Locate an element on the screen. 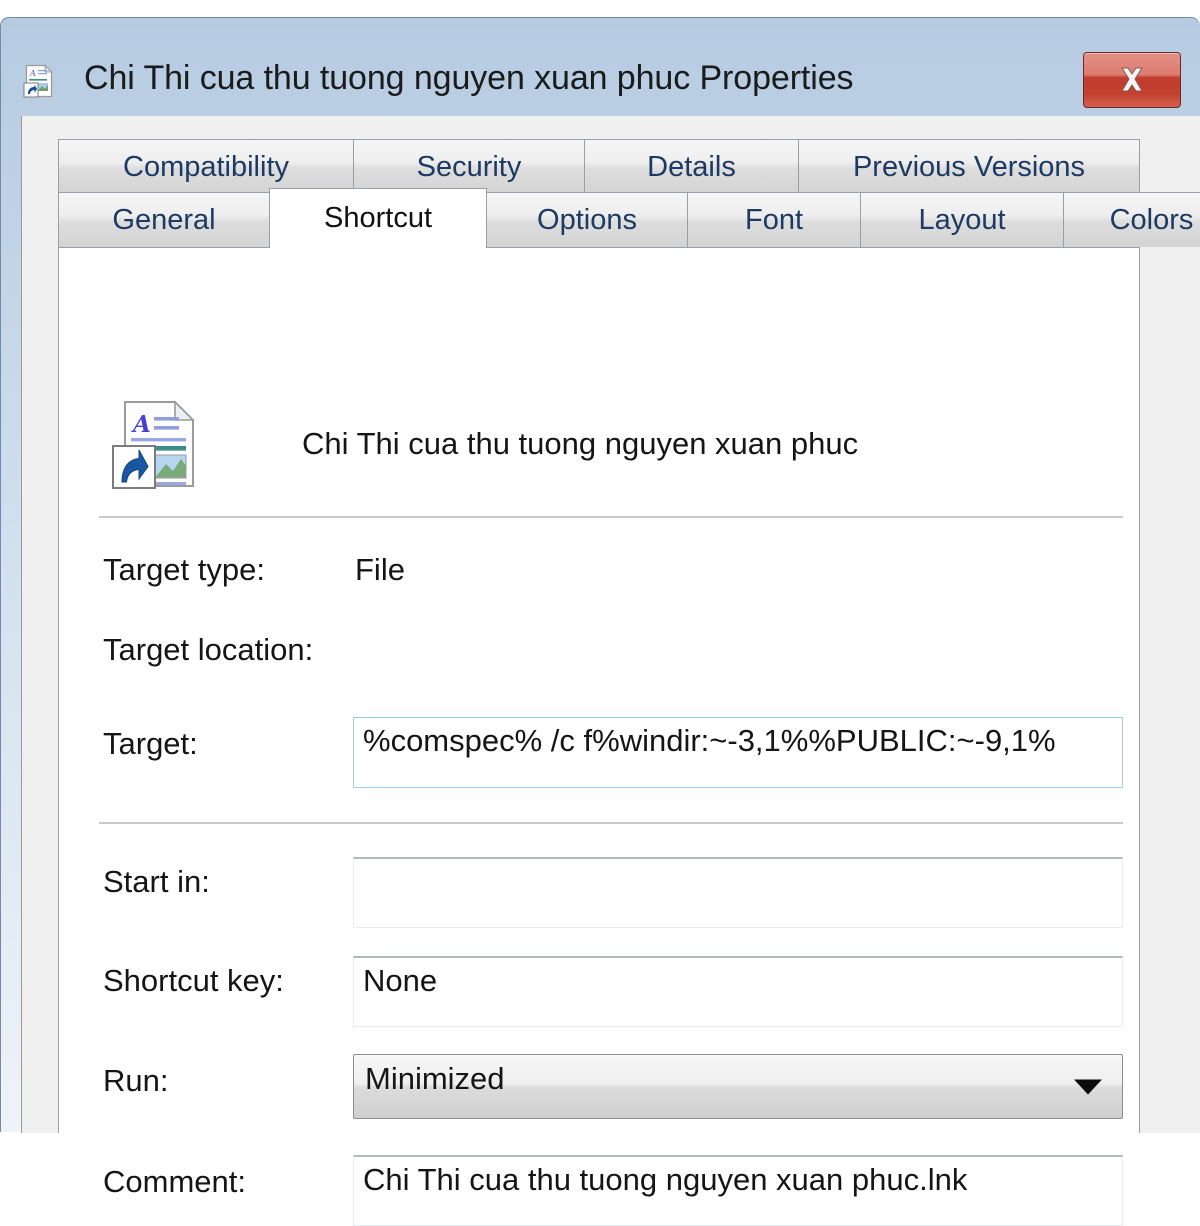  tab-general: General is located at coordinates (164, 219).